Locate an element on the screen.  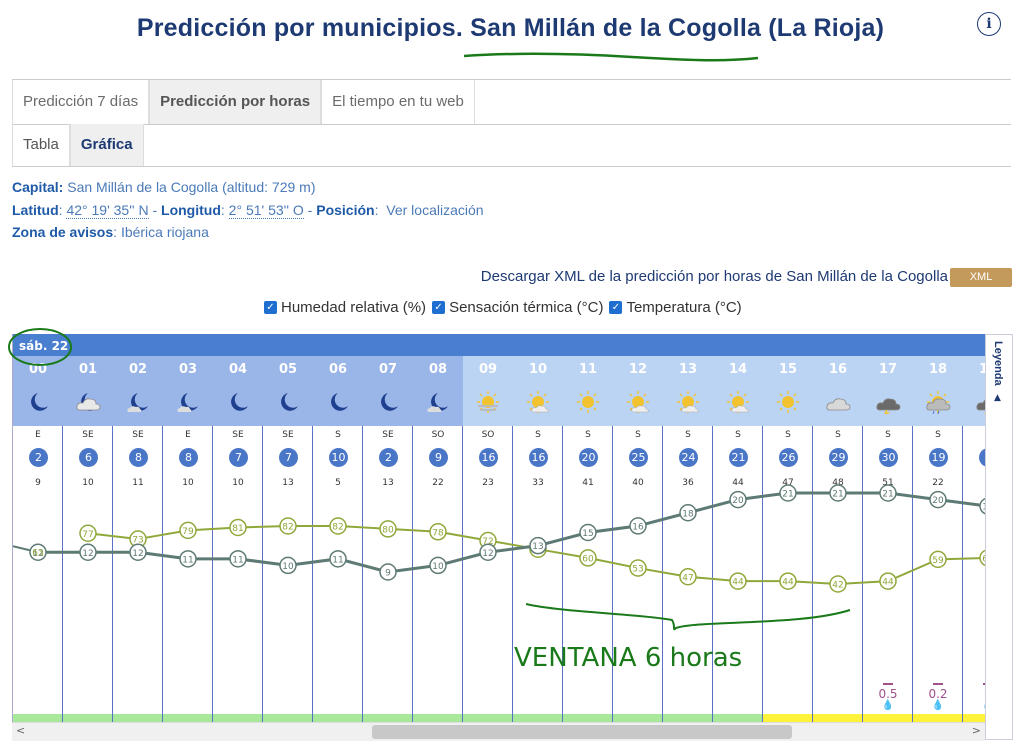
humidity-point-label: 80 is located at coordinates (388, 530).